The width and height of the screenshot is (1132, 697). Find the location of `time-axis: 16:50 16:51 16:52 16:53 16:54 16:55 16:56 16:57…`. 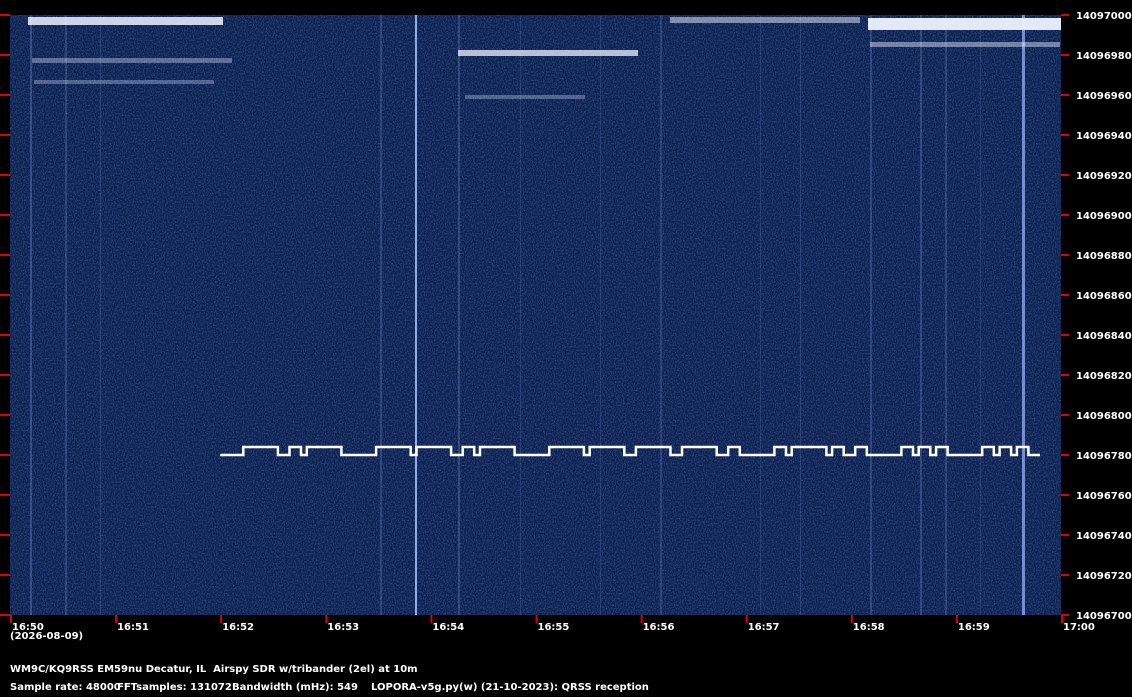

time-axis: 16:50 16:51 16:52 16:53 16:54 16:55 16:56 16:57… is located at coordinates (552, 624).